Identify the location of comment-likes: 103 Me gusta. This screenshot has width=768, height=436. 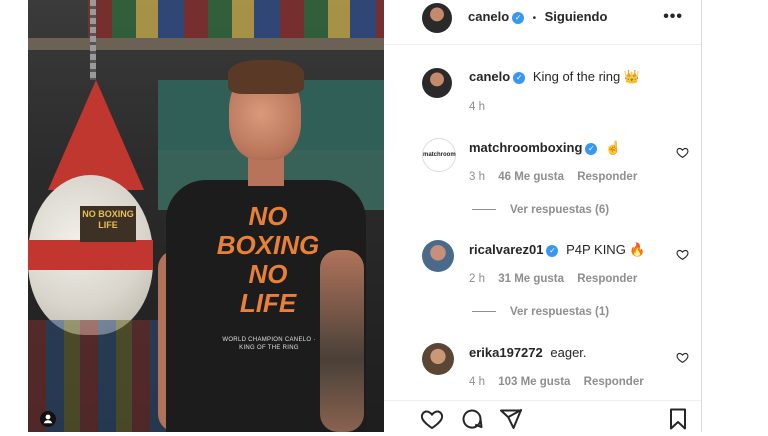
(534, 382).